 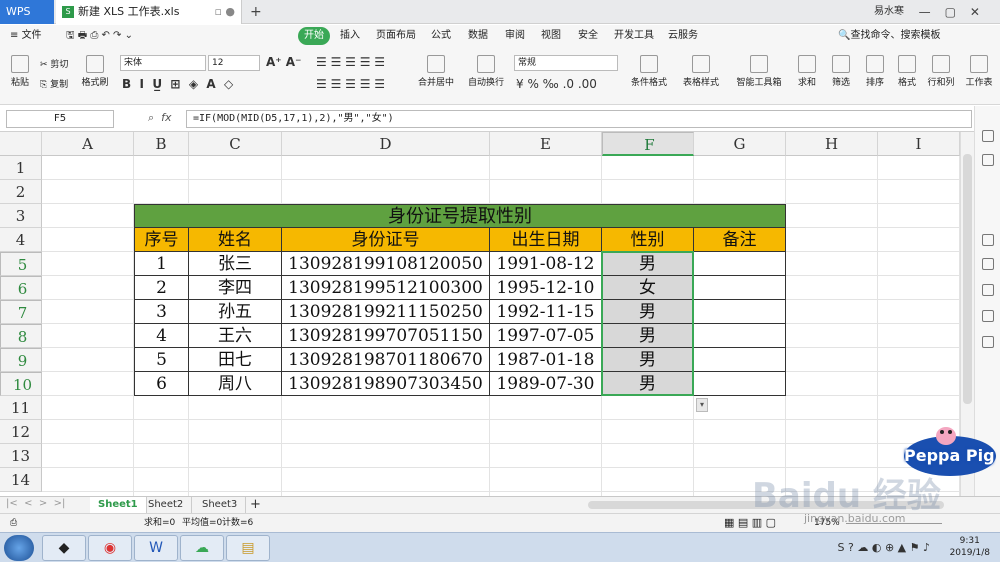 I want to click on number-format-buttons: ¥ % ‰ .0 .00, so click(x=556, y=84).